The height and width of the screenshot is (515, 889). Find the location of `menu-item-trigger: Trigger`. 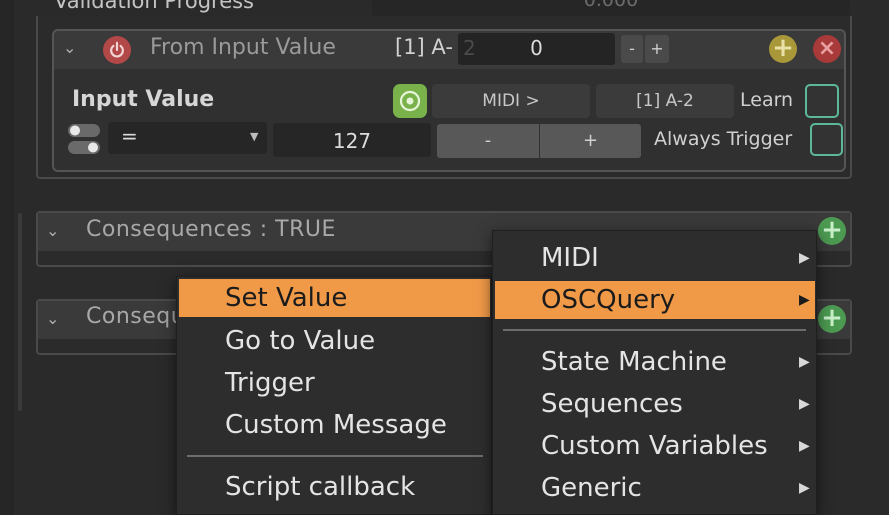

menu-item-trigger: Trigger is located at coordinates (334, 383).